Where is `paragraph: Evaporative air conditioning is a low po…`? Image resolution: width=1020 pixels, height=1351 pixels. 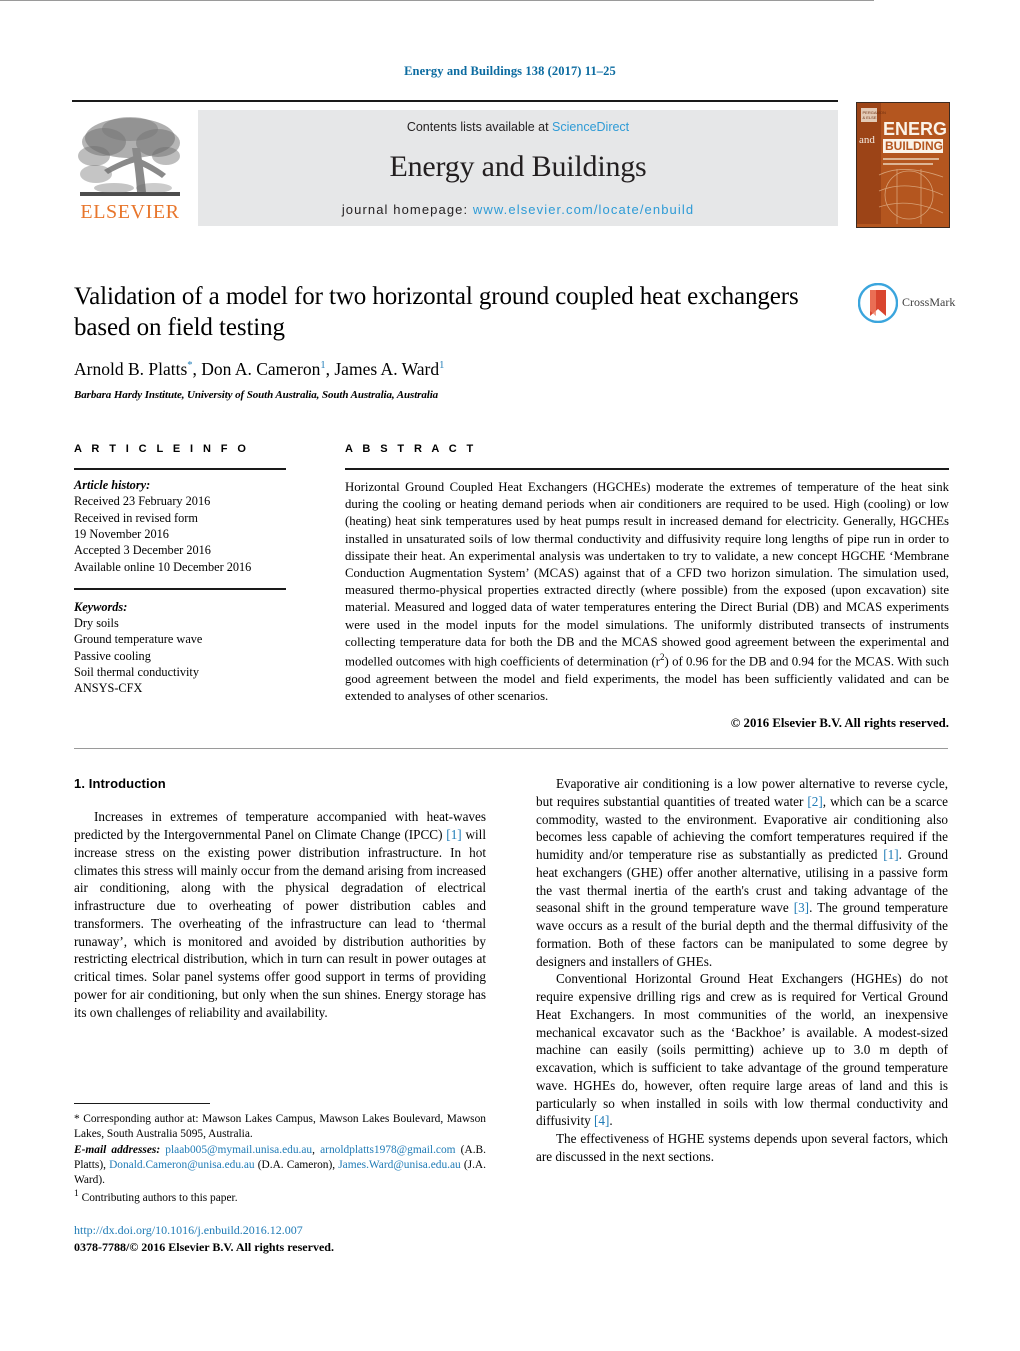 paragraph: Evaporative air conditioning is a low po… is located at coordinates (742, 872).